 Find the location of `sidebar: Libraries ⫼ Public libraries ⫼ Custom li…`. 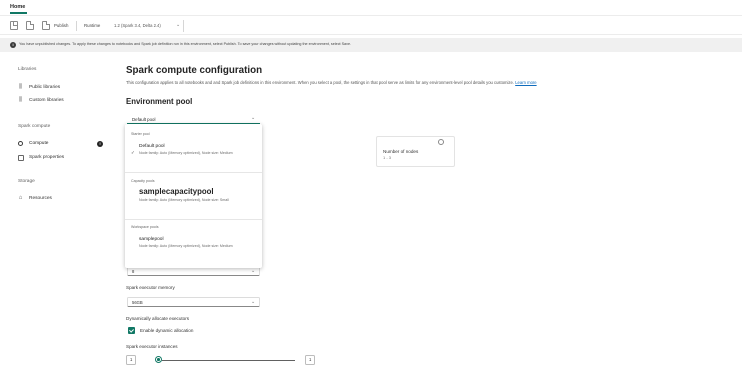

sidebar: Libraries ⫼ Public libraries ⫼ Custom li… is located at coordinates (55, 217).